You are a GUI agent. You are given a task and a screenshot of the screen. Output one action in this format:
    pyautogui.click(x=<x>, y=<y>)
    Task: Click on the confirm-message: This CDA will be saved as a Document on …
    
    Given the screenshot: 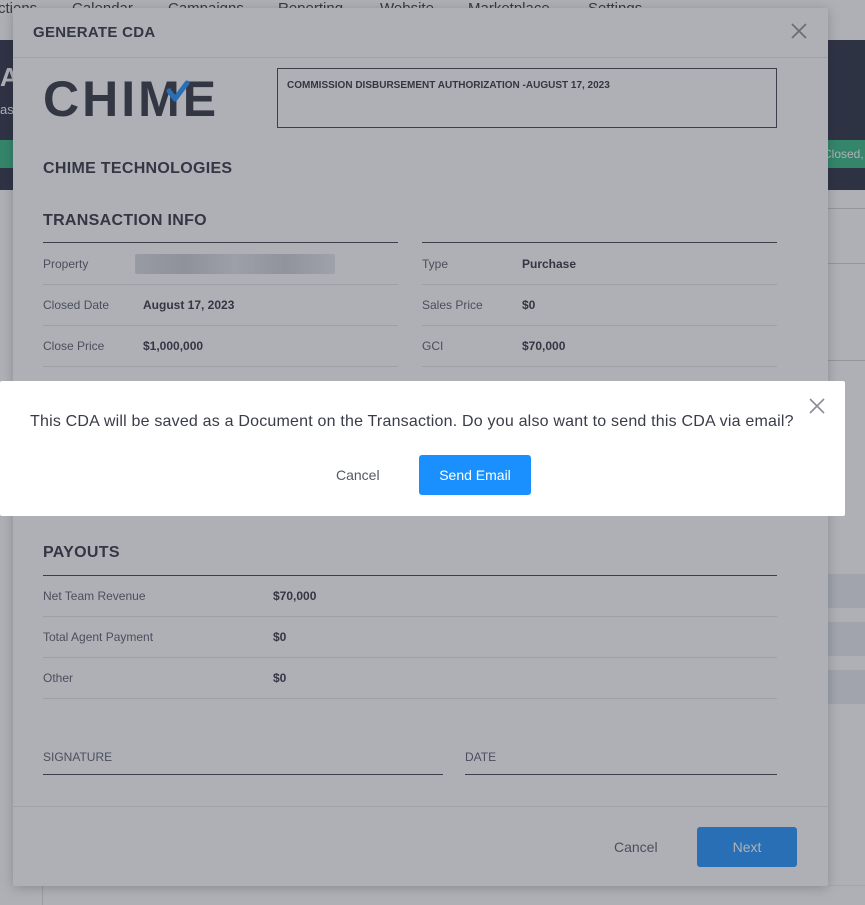 What is the action you would take?
    pyautogui.click(x=412, y=421)
    